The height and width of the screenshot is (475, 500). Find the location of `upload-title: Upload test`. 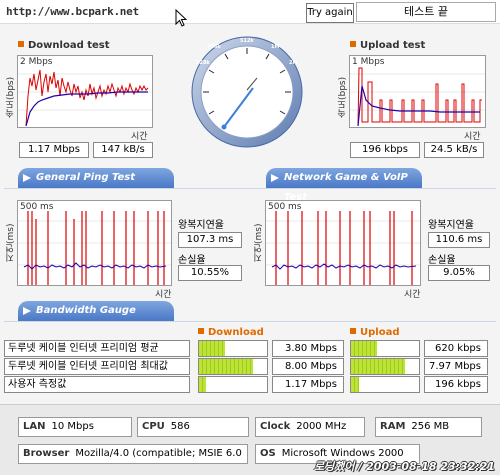

upload-title: Upload test is located at coordinates (387, 45).